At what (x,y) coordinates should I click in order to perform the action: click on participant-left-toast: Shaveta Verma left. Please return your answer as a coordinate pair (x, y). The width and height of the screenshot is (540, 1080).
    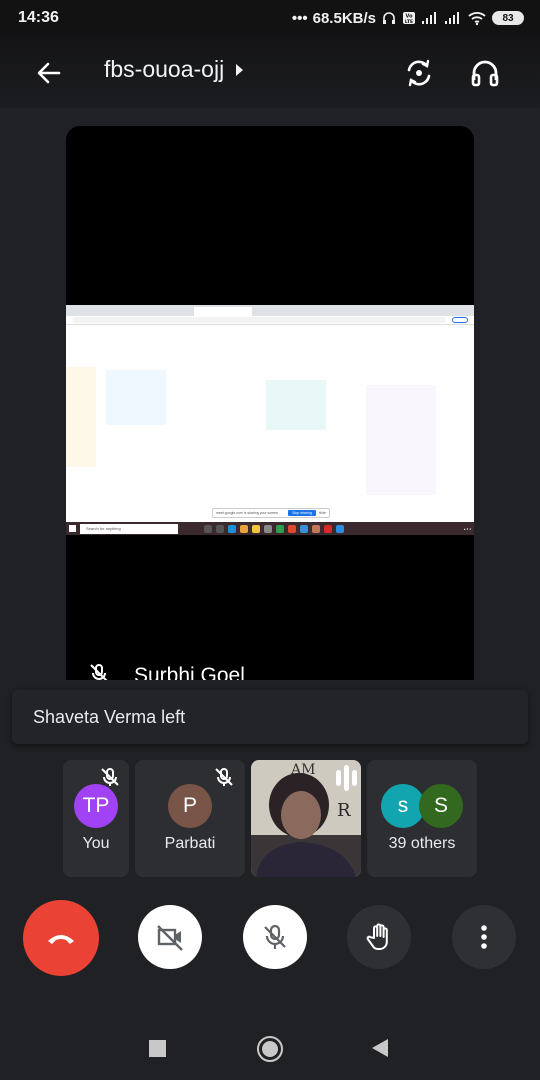
    Looking at the image, I should click on (270, 717).